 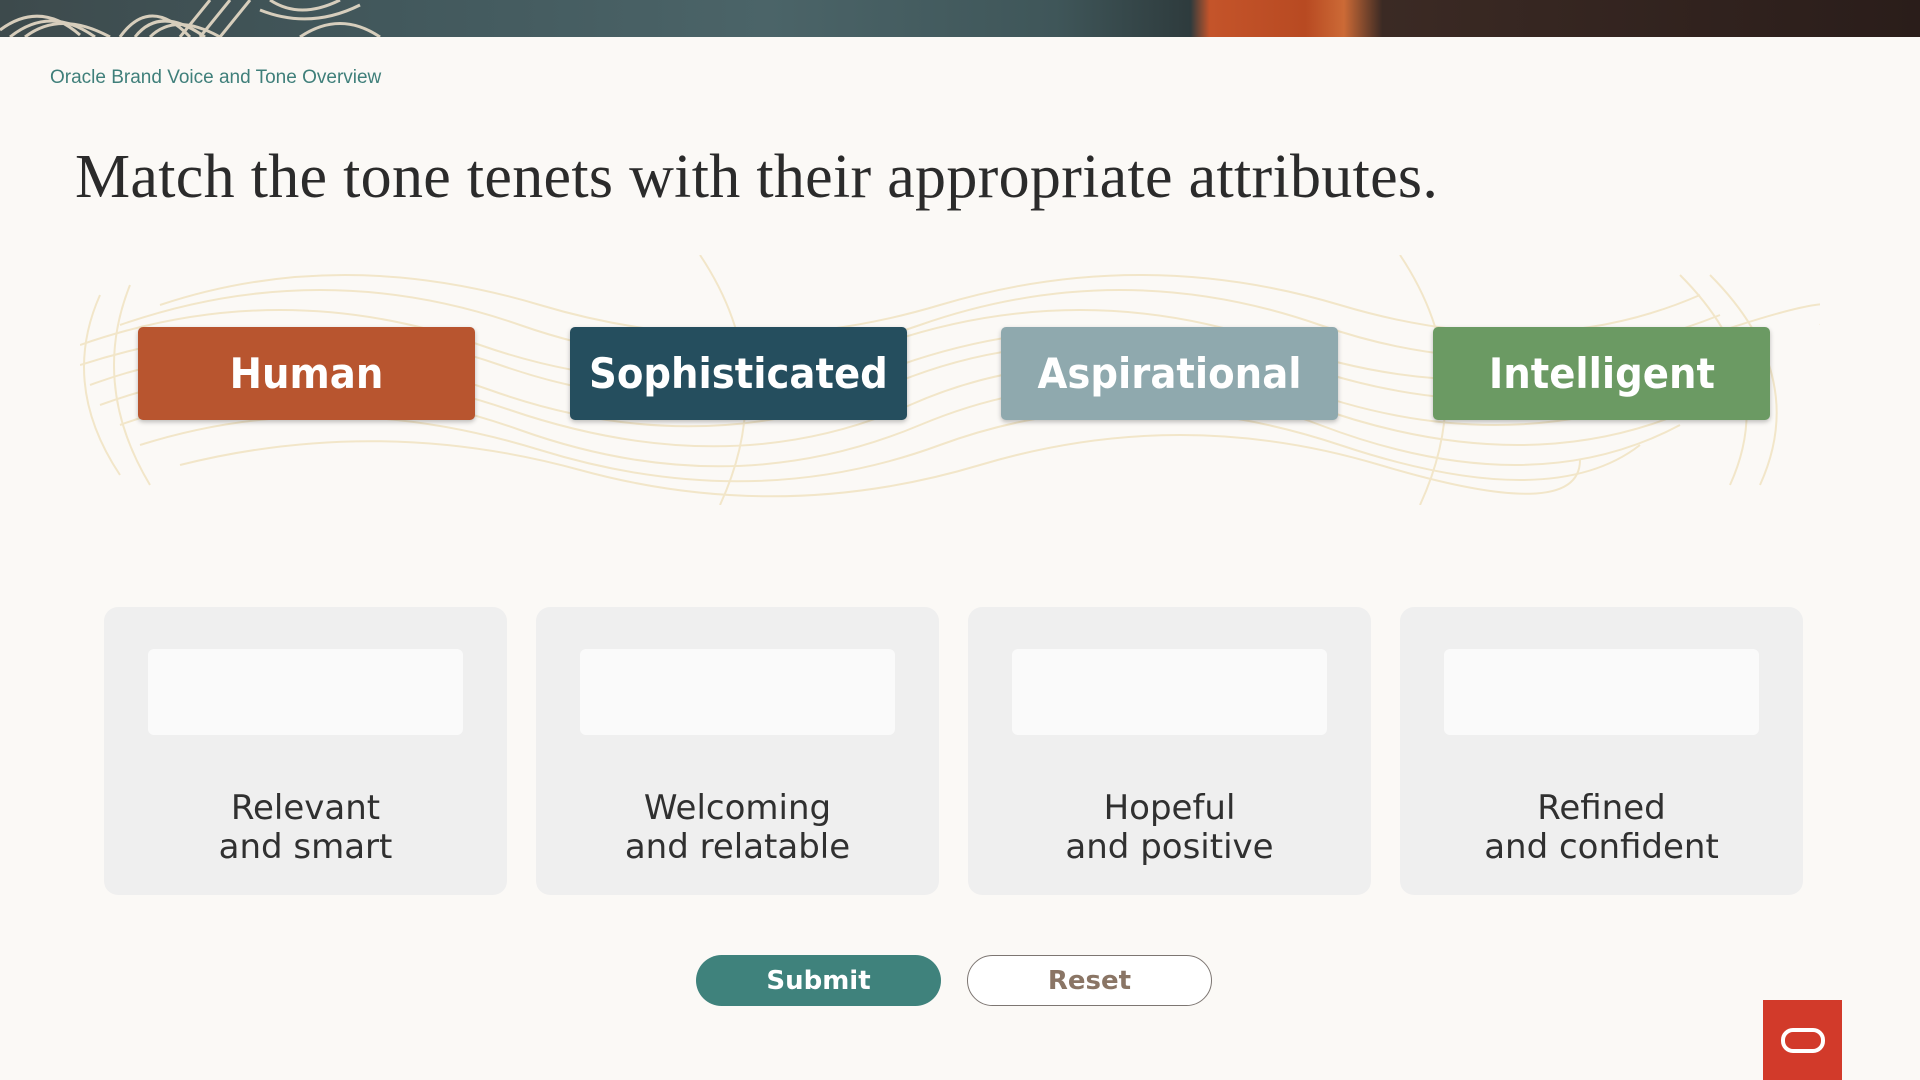 What do you see at coordinates (960, 18) in the screenshot?
I see `header-banner` at bounding box center [960, 18].